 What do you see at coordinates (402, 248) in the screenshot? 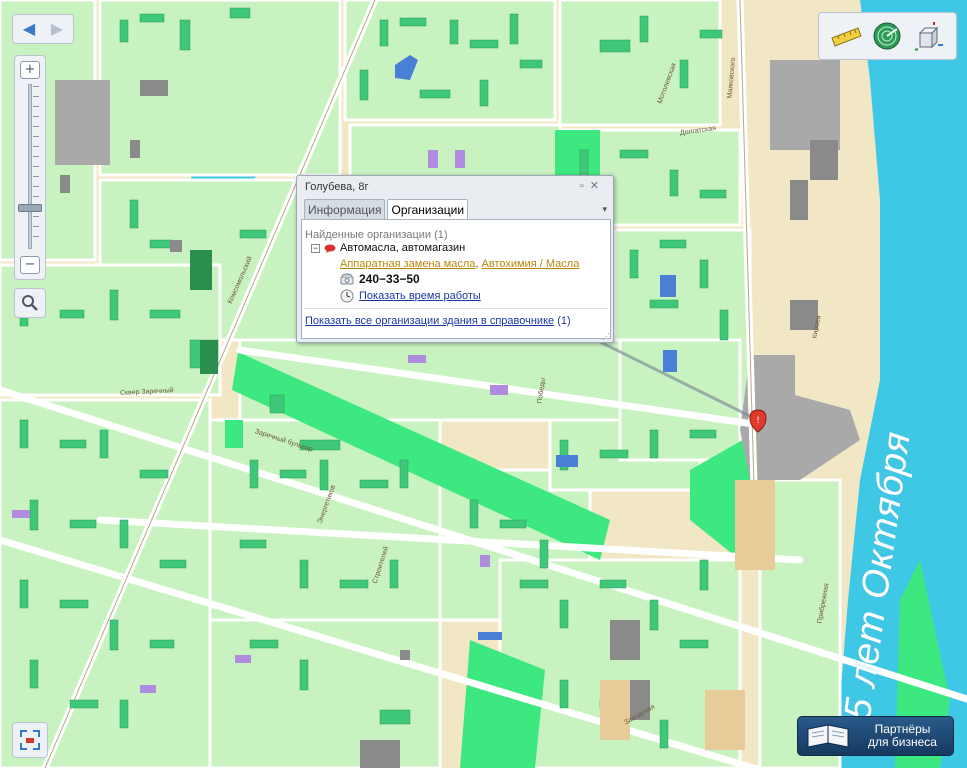
I see `organization-name: Автомасла, автомагазин` at bounding box center [402, 248].